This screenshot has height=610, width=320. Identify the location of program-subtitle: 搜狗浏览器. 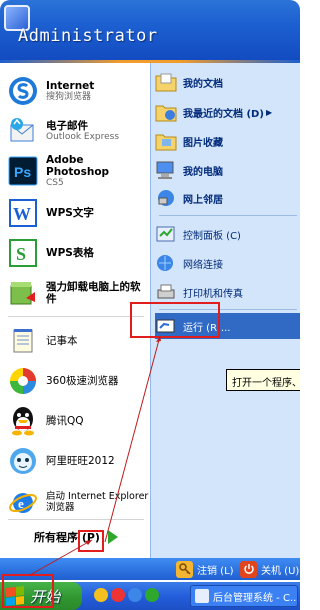
(69, 96).